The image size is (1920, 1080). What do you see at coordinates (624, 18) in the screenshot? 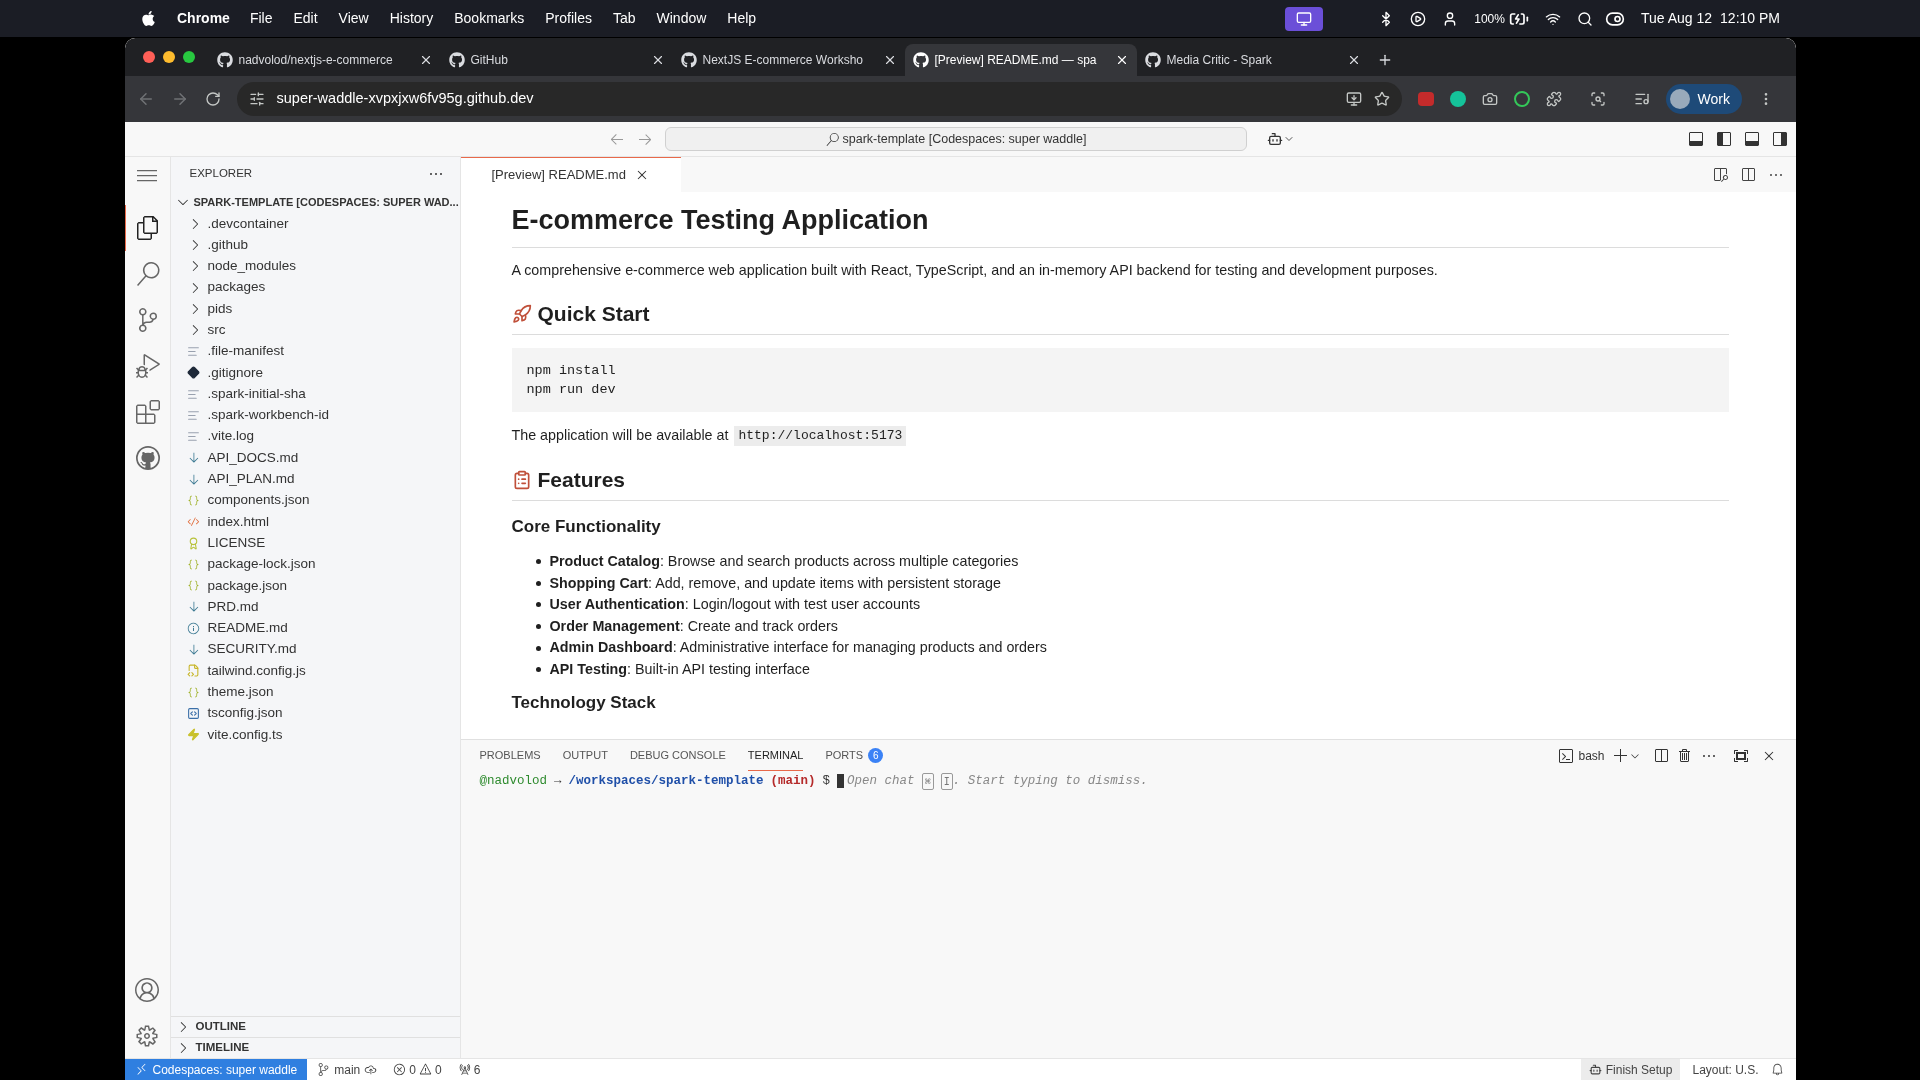
I see `menu-item: Tab` at bounding box center [624, 18].